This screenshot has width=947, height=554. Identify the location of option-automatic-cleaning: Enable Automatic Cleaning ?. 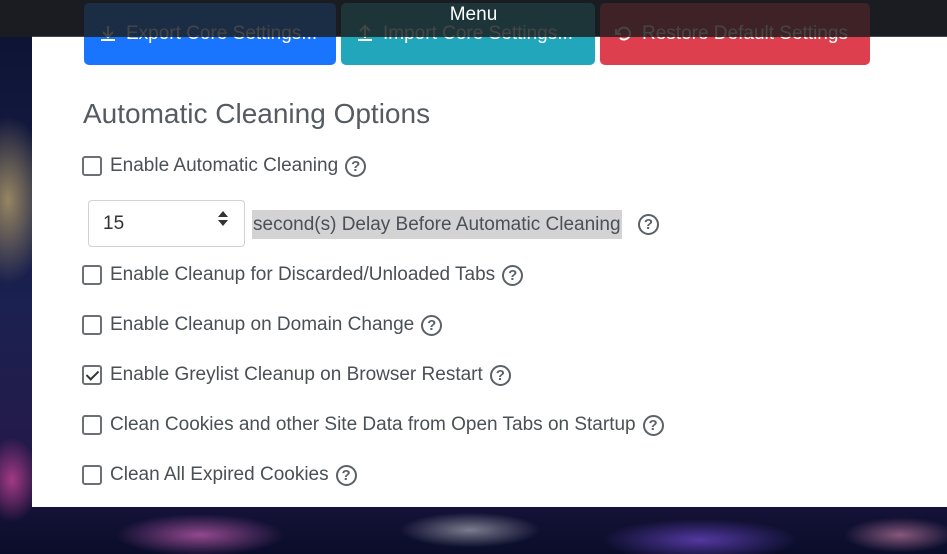
(224, 166).